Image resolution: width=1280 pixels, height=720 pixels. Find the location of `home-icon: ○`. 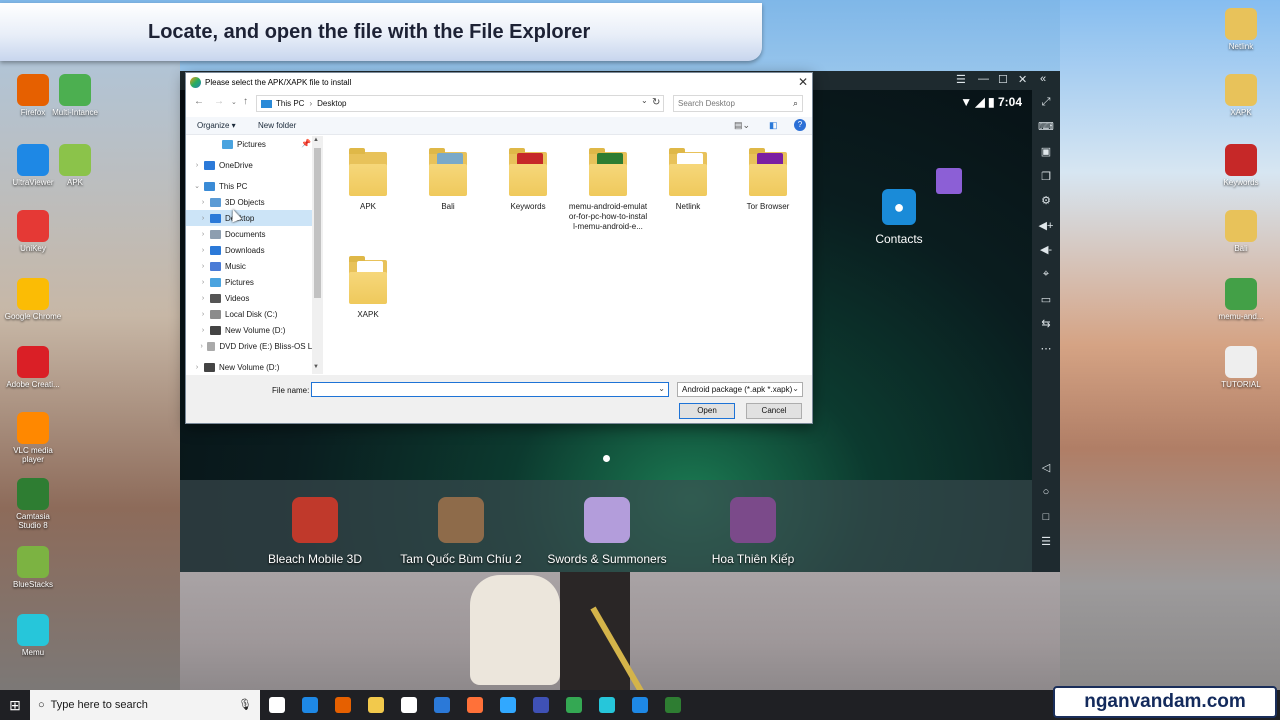

home-icon: ○ is located at coordinates (1046, 492).